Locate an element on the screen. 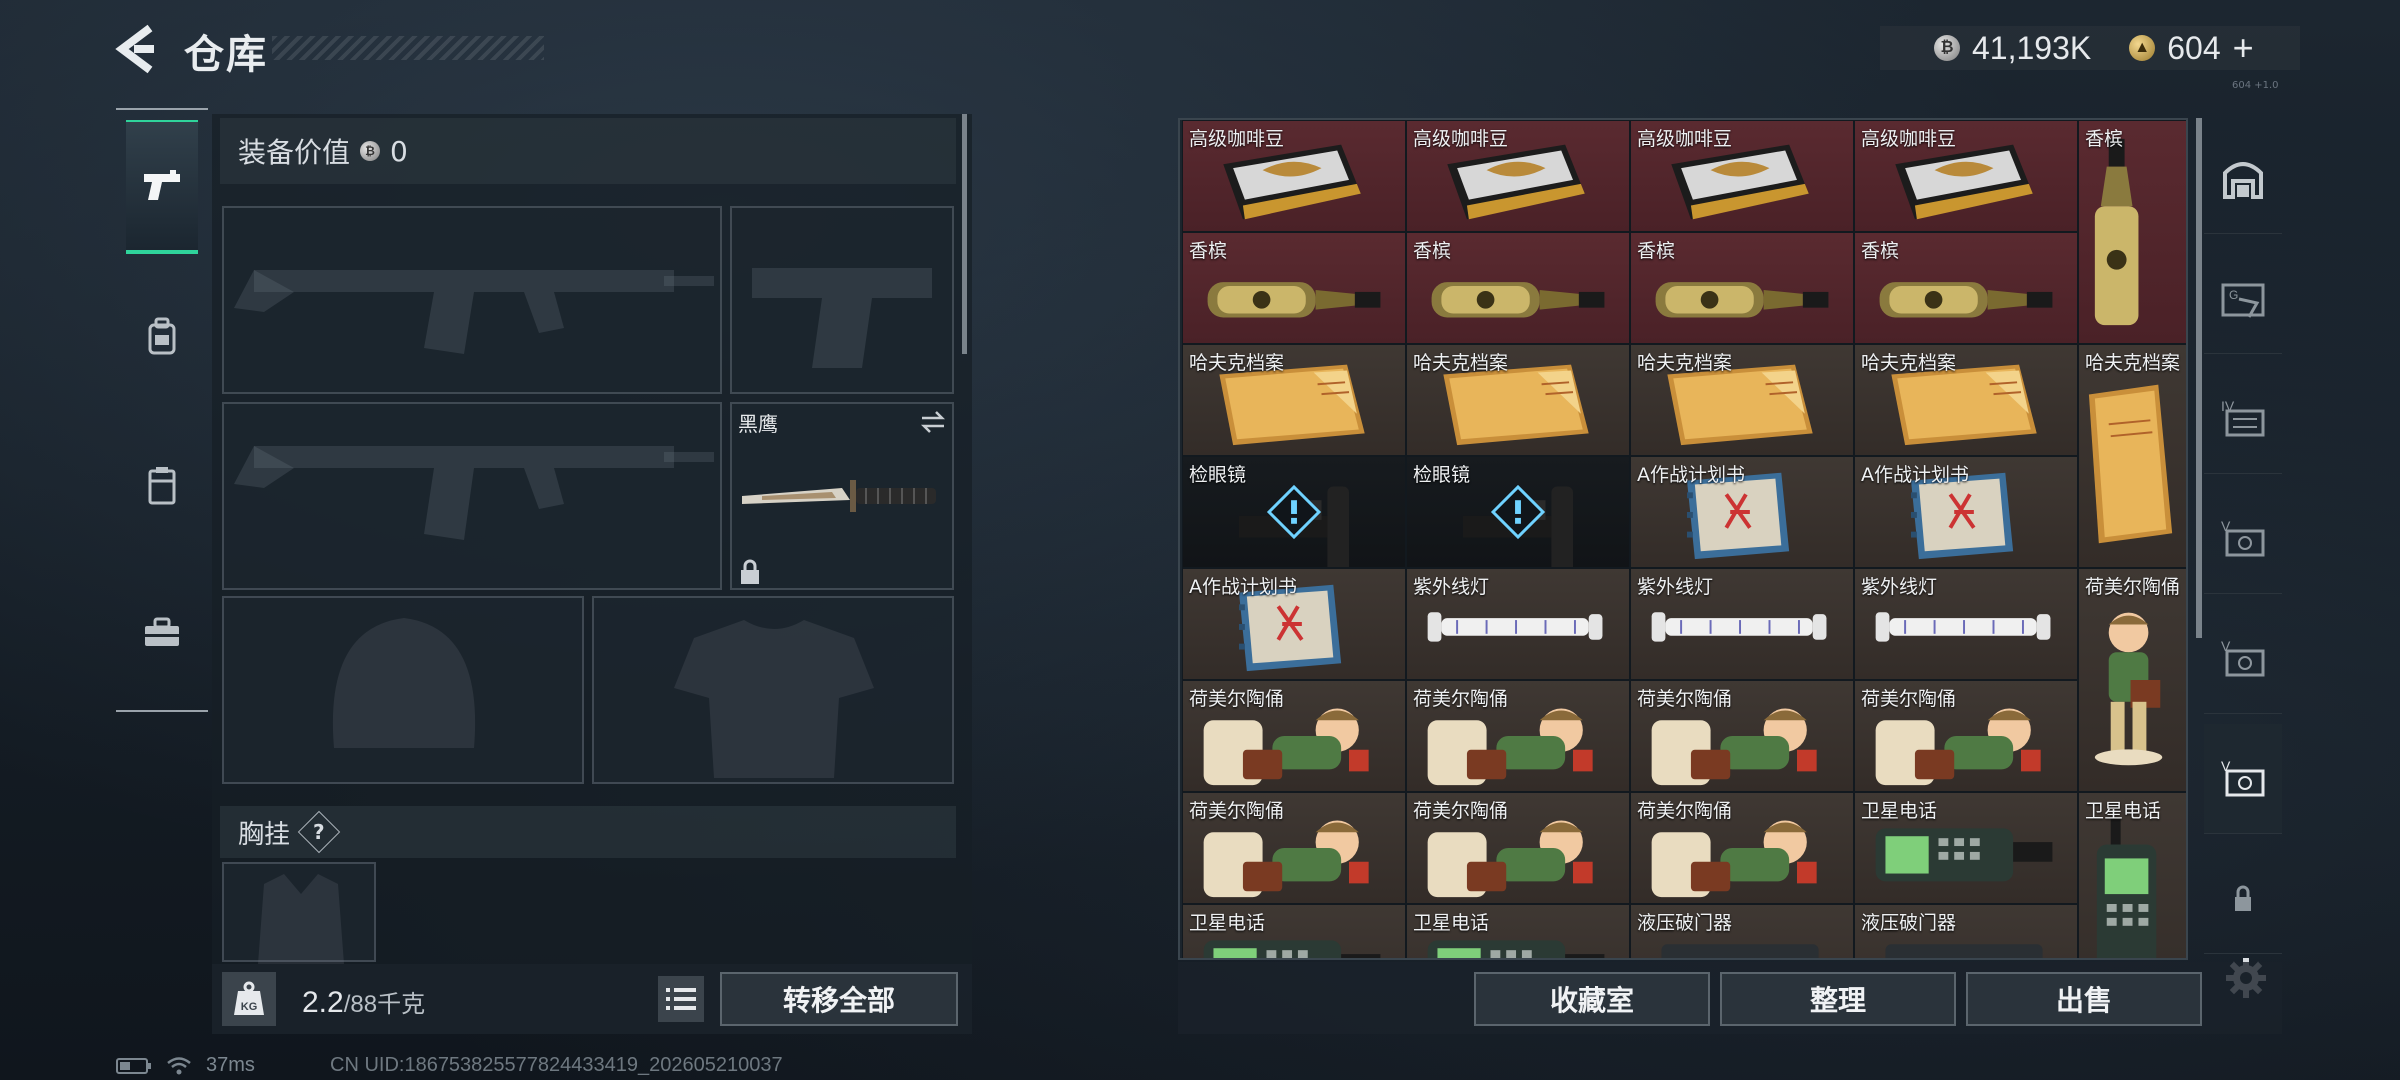 Image resolution: width=2400 pixels, height=1080 pixels. secondary-weapon-slot is located at coordinates (472, 496).